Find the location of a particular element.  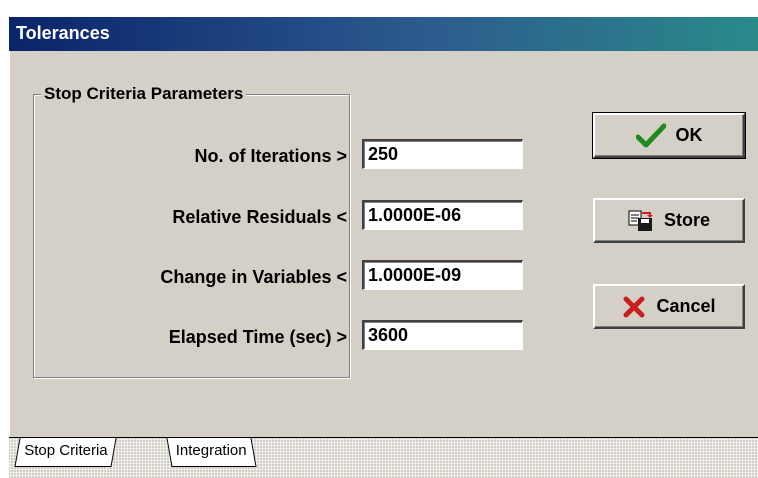

relative-residuals-input is located at coordinates (442, 215).